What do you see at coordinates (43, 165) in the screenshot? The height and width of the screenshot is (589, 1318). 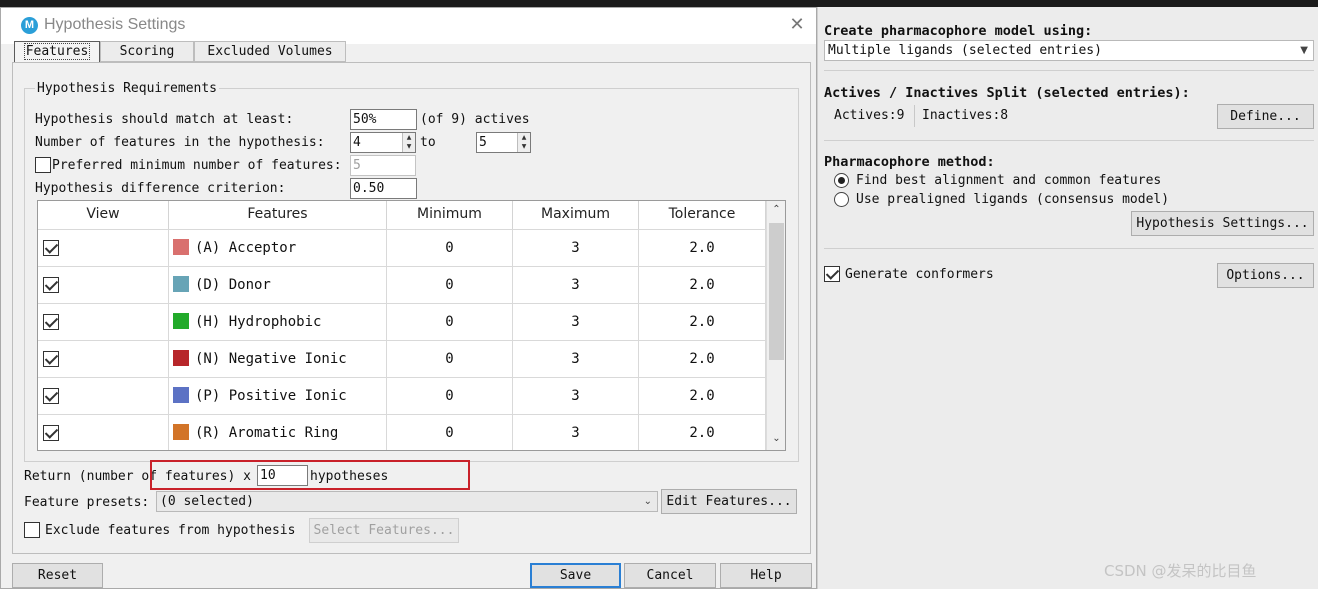 I see `preferred-minimum-checkbox` at bounding box center [43, 165].